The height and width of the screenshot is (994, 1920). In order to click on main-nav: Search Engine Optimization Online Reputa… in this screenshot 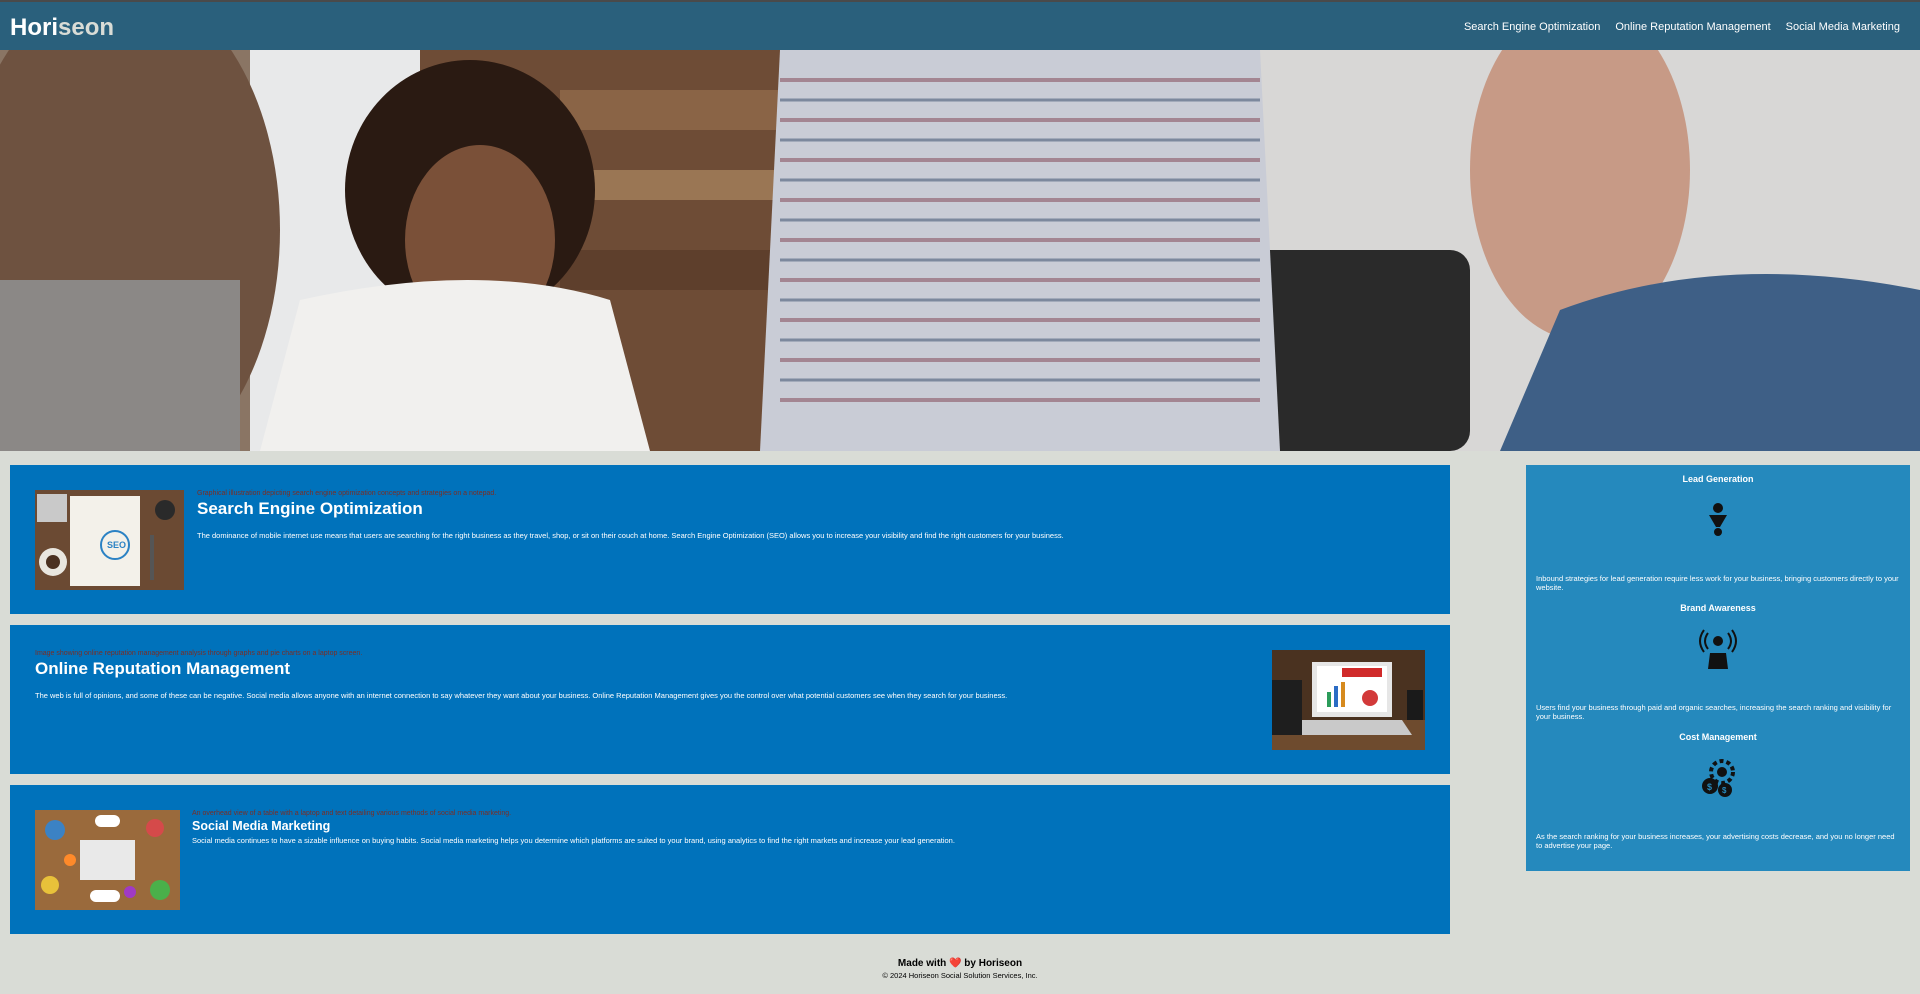, I will do `click(1674, 27)`.